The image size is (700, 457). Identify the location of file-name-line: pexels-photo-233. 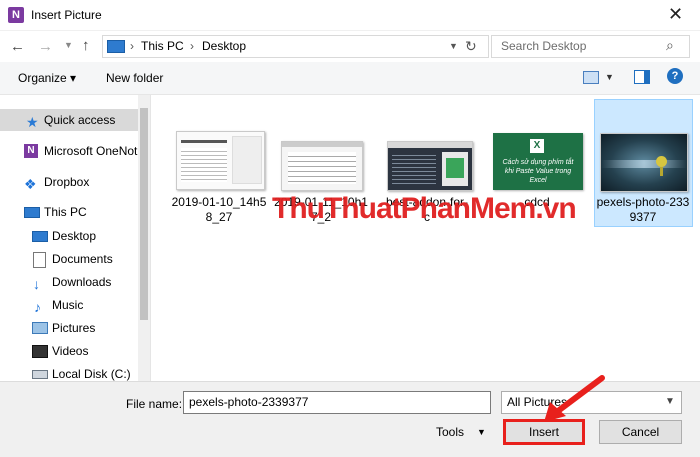
(643, 202).